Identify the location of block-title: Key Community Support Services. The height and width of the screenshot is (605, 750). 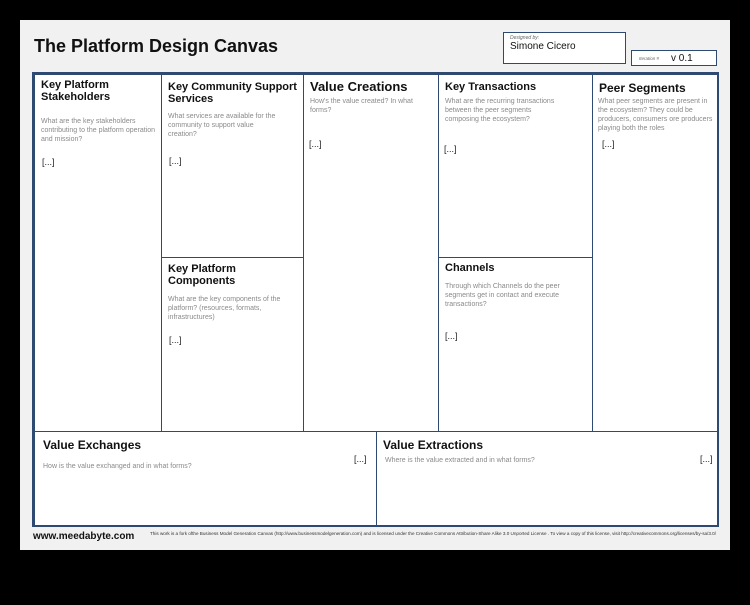
(232, 93).